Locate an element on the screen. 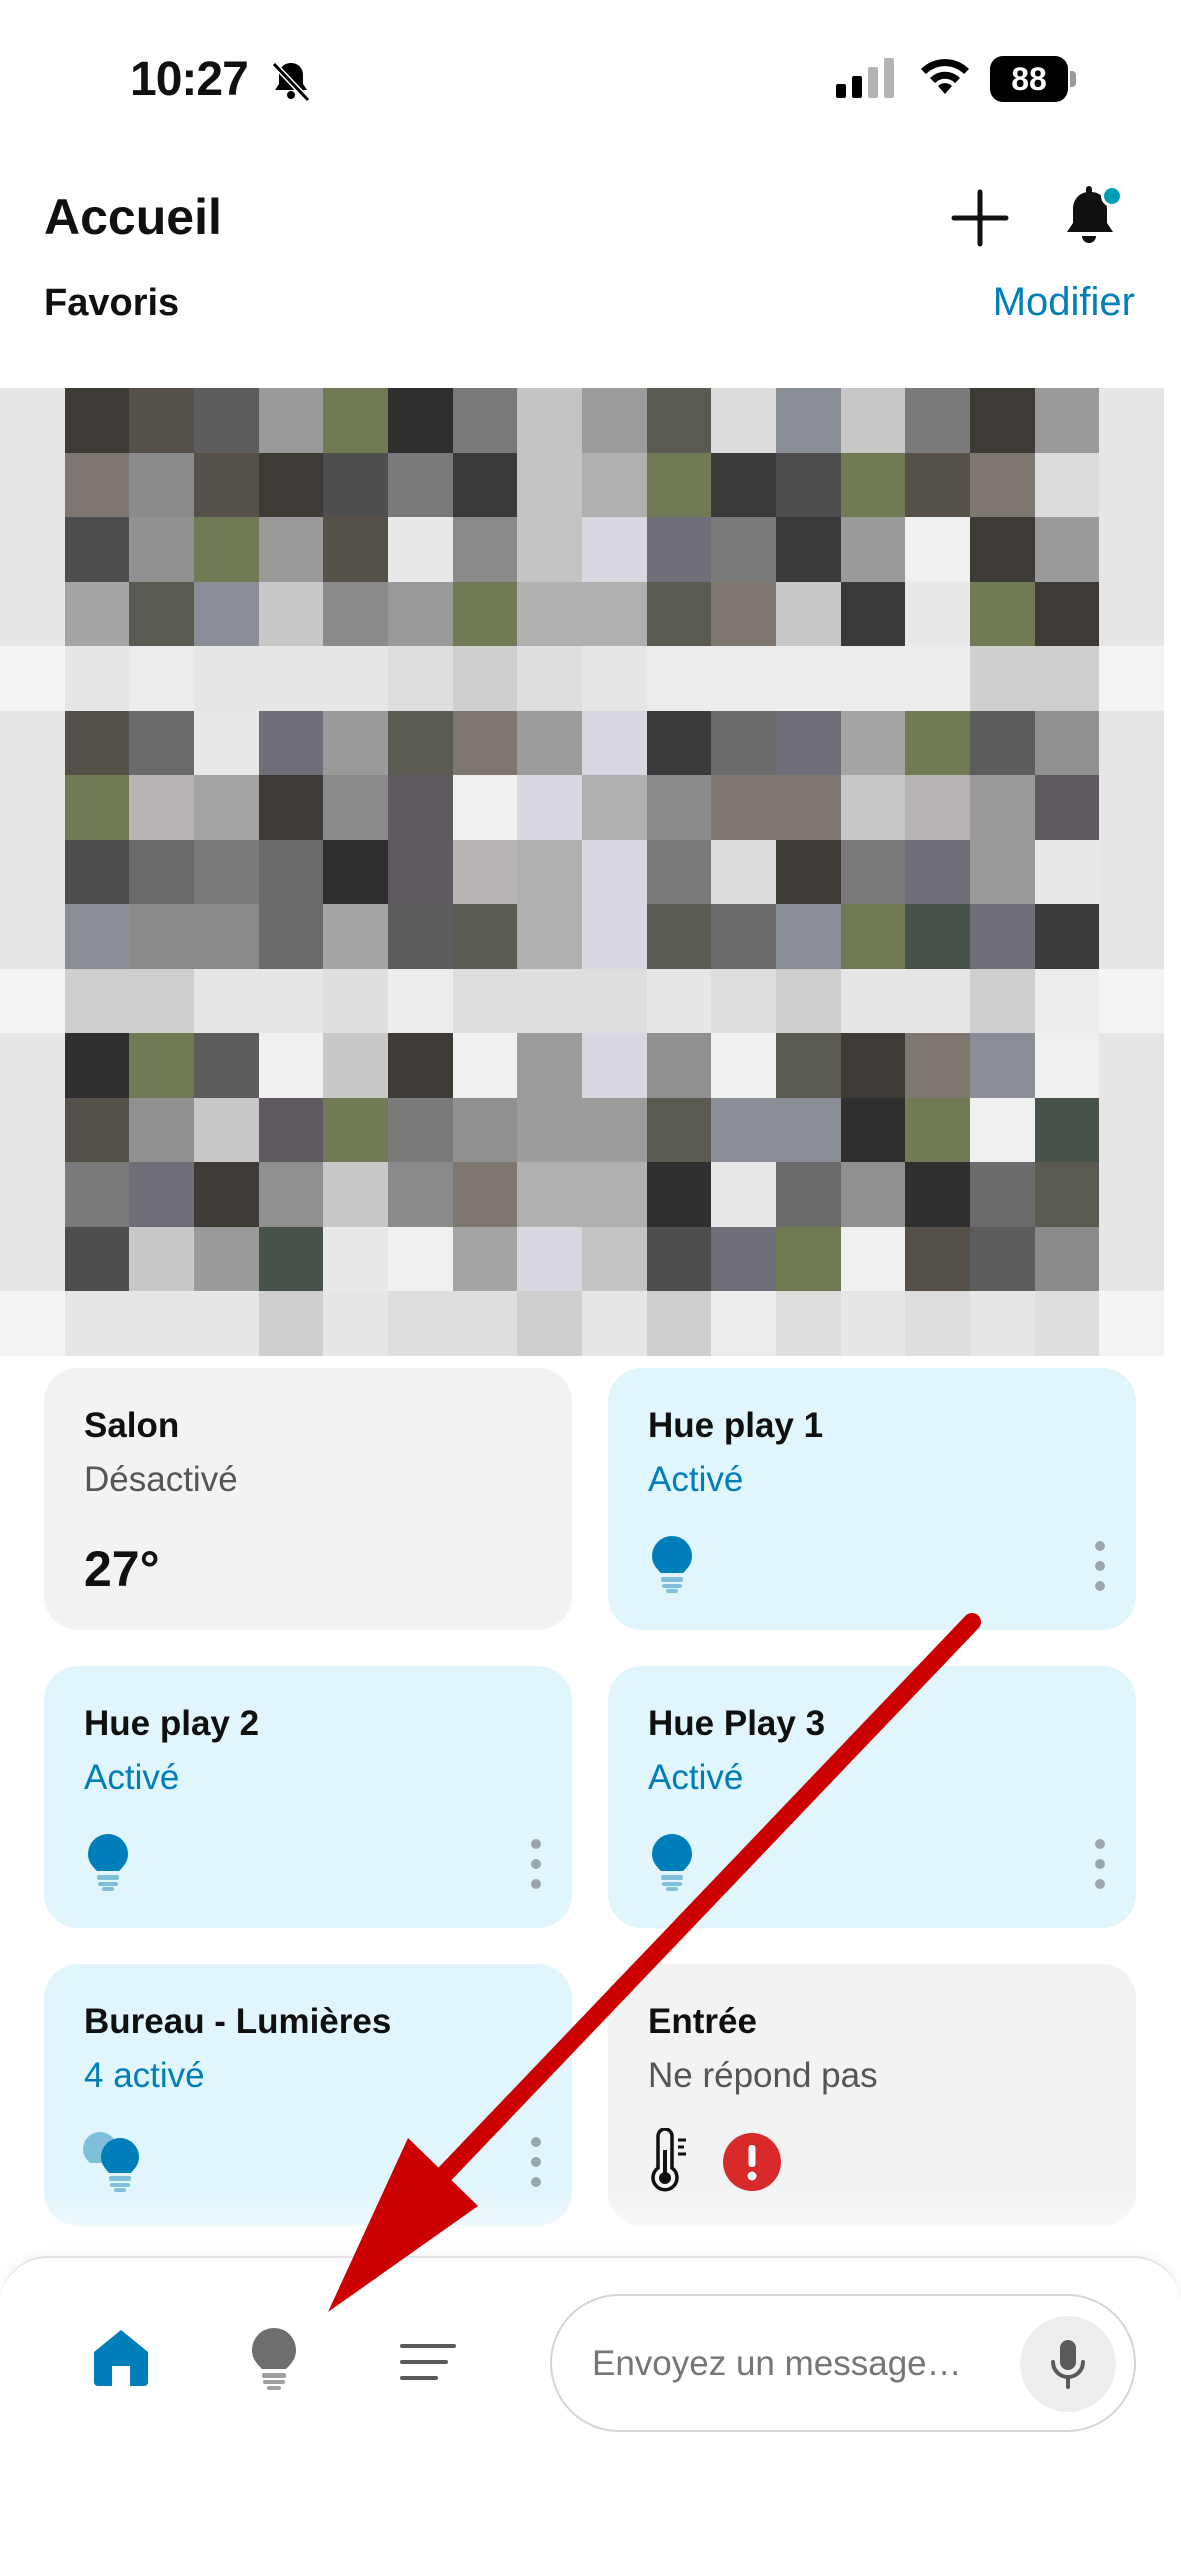 Image resolution: width=1181 pixels, height=2560 pixels. tile-hue-play-1: Hue play 1 Activé is located at coordinates (872, 1499).